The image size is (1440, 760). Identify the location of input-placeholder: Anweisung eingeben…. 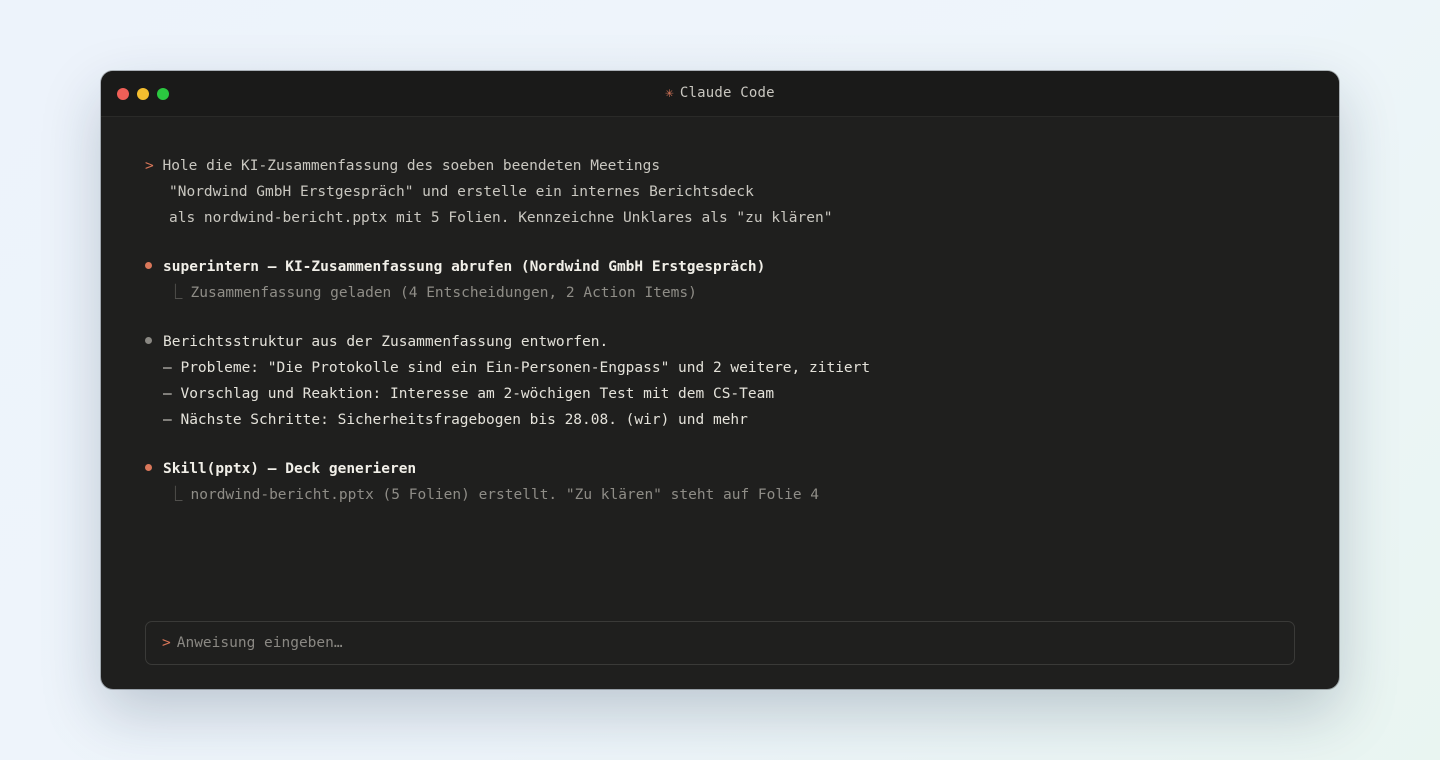
(259, 643).